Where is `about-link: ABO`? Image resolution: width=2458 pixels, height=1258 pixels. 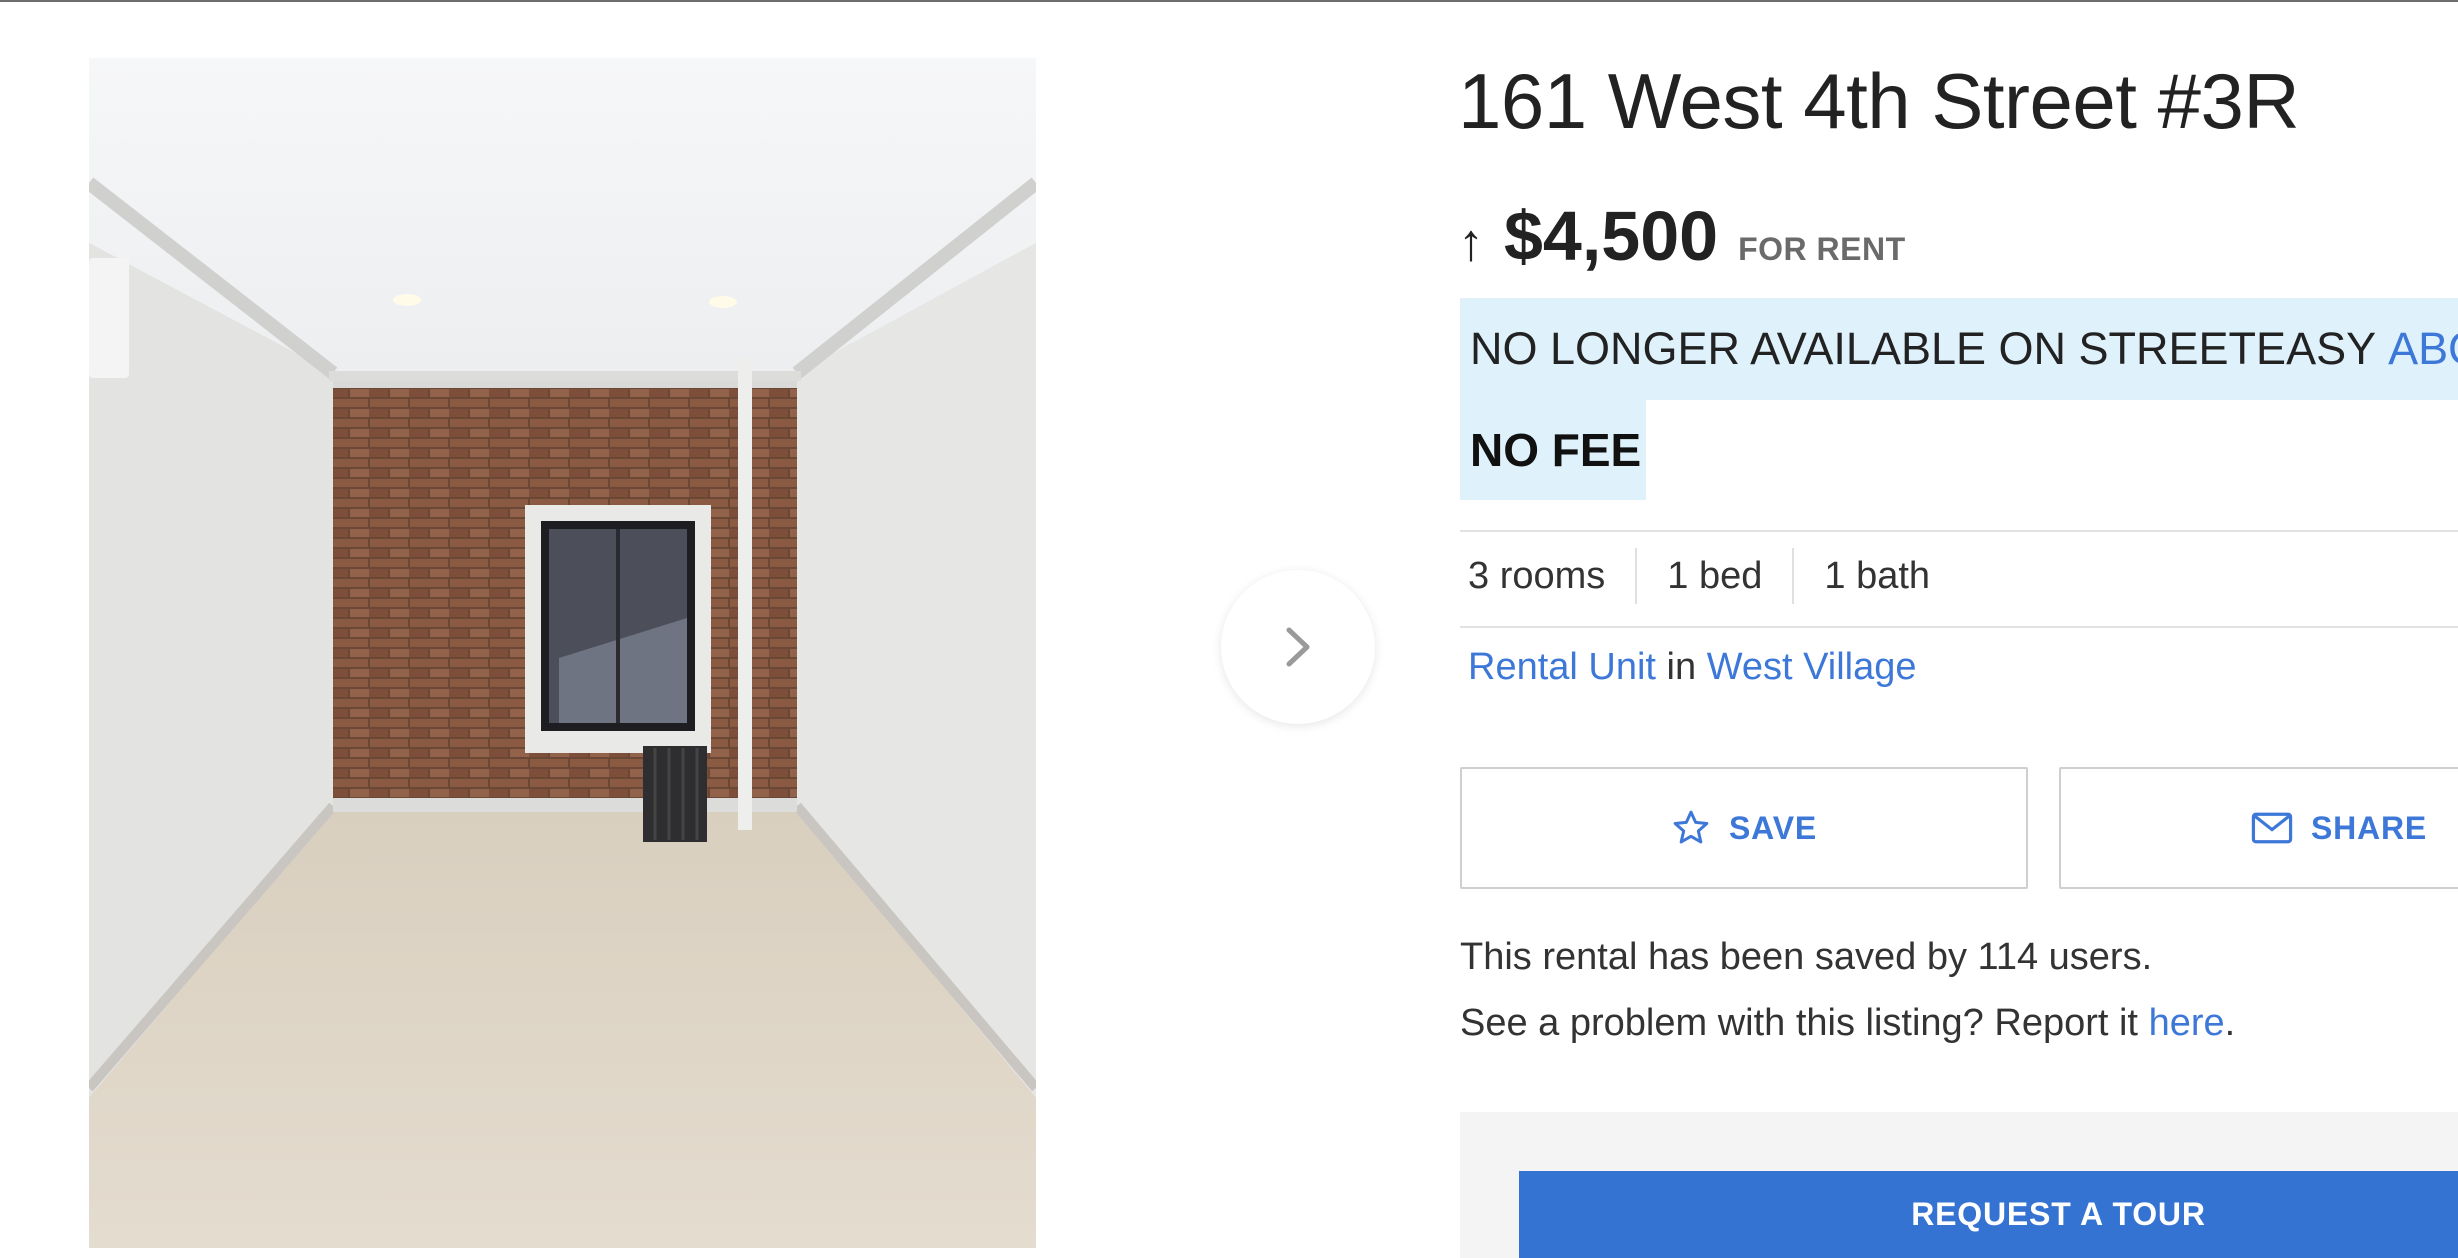 about-link: ABO is located at coordinates (2423, 349).